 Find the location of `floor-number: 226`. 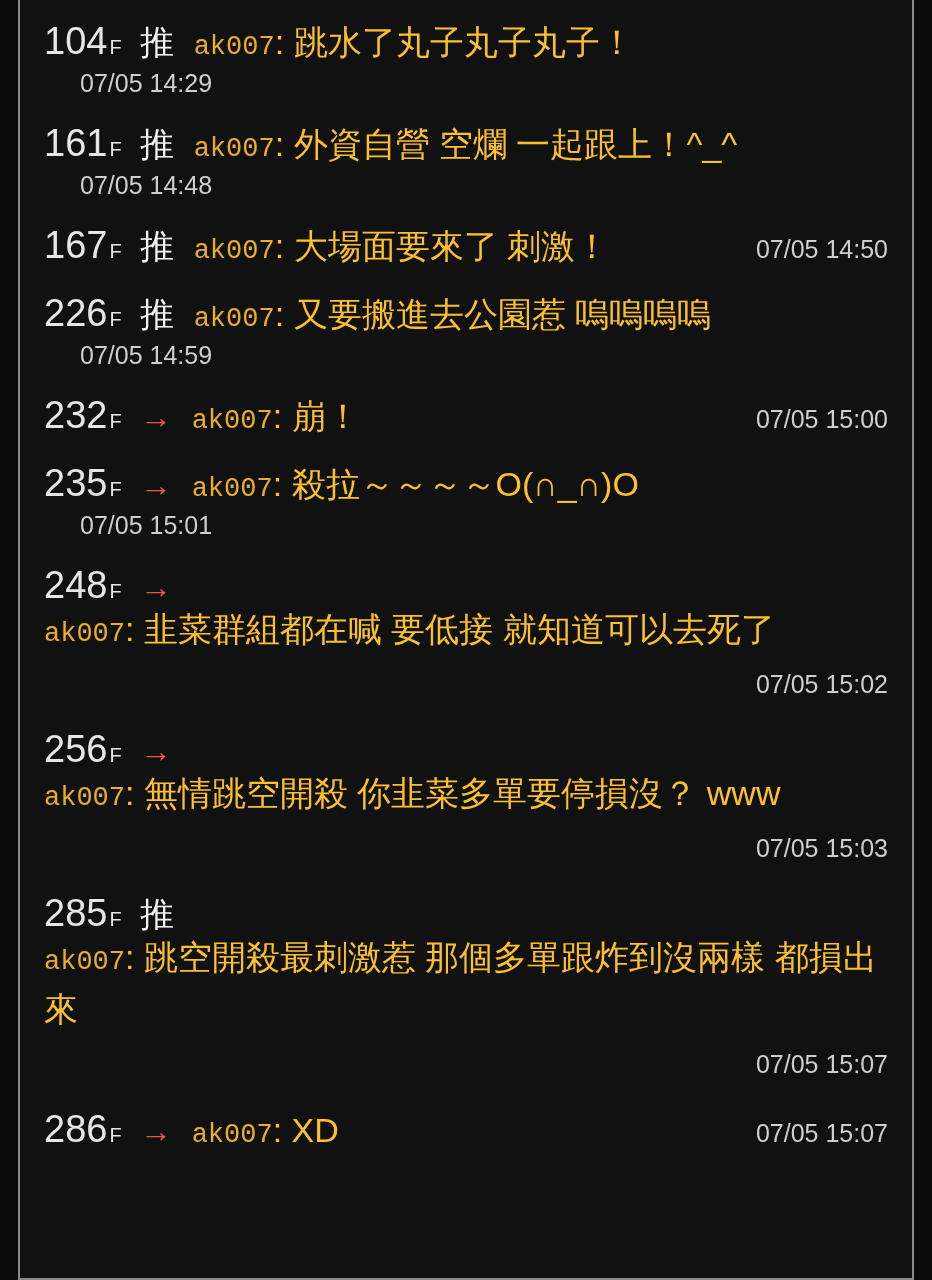

floor-number: 226 is located at coordinates (76, 313).